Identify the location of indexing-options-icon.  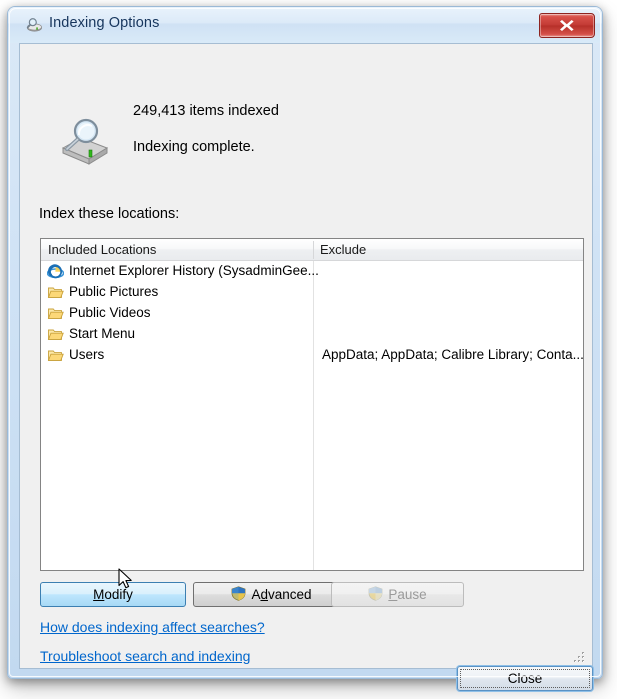
(34, 25).